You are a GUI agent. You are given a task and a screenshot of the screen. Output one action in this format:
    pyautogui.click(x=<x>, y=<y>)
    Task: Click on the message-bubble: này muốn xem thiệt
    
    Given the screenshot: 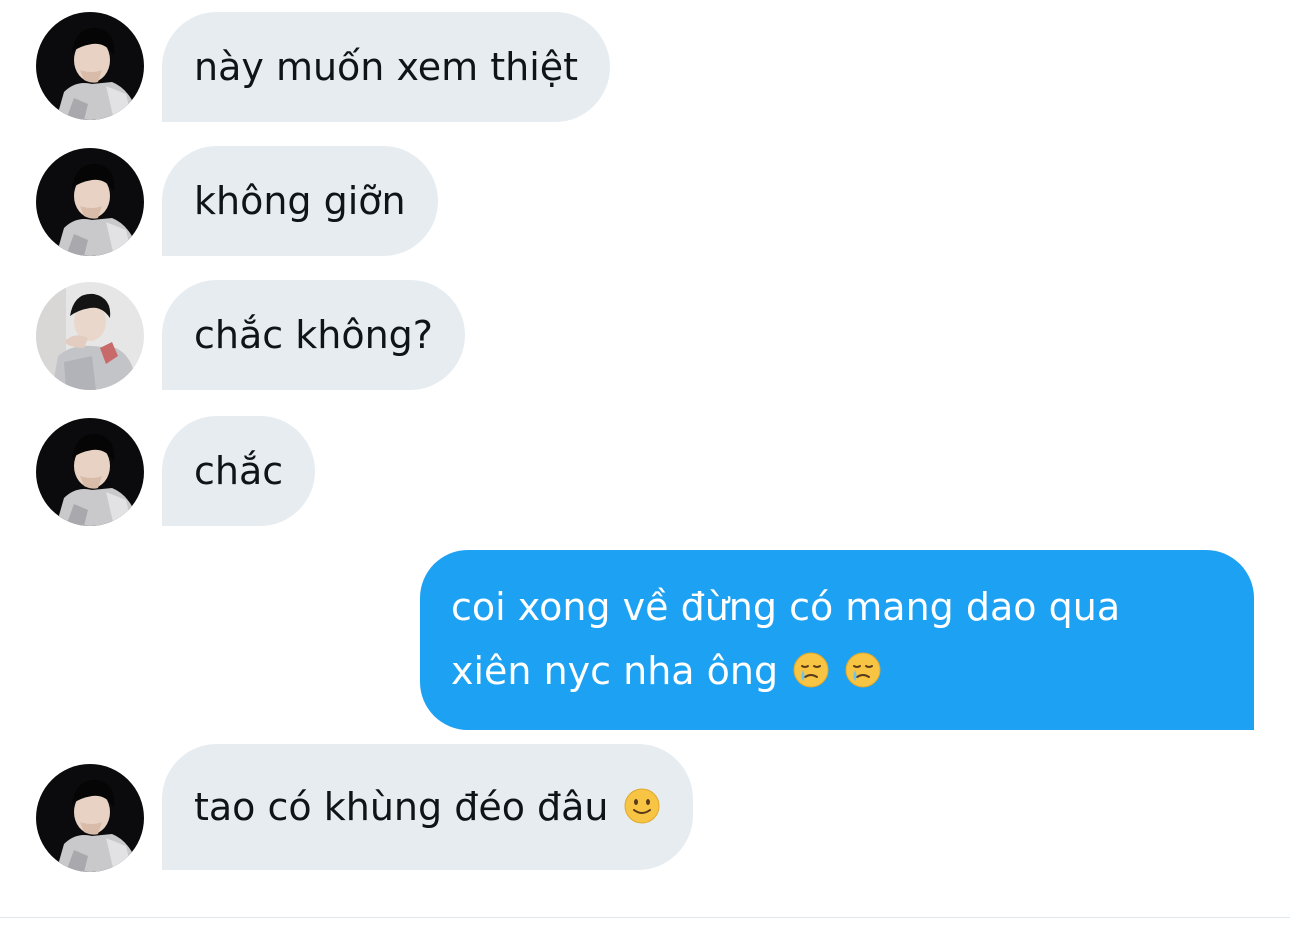 What is the action you would take?
    pyautogui.click(x=386, y=67)
    